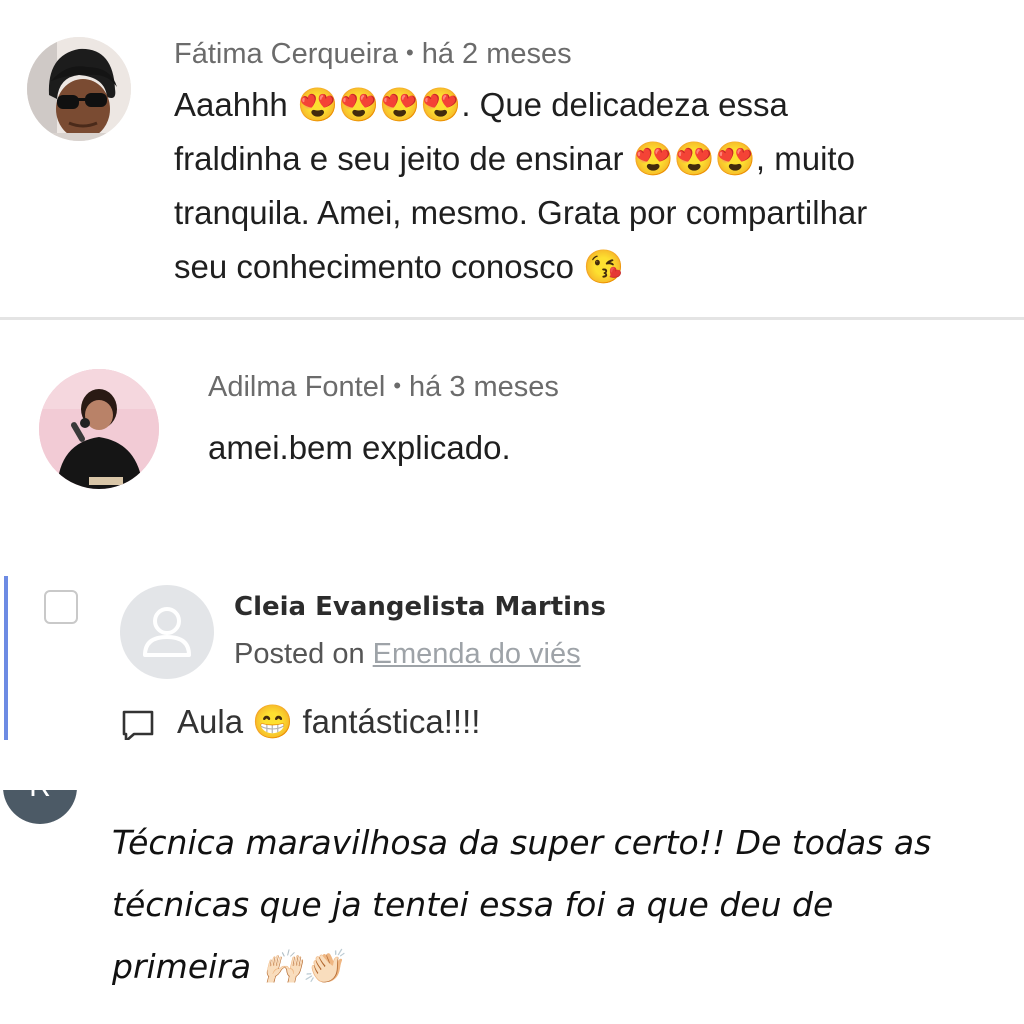 This screenshot has height=1024, width=1024. I want to click on avatar-placeholder, so click(167, 632).